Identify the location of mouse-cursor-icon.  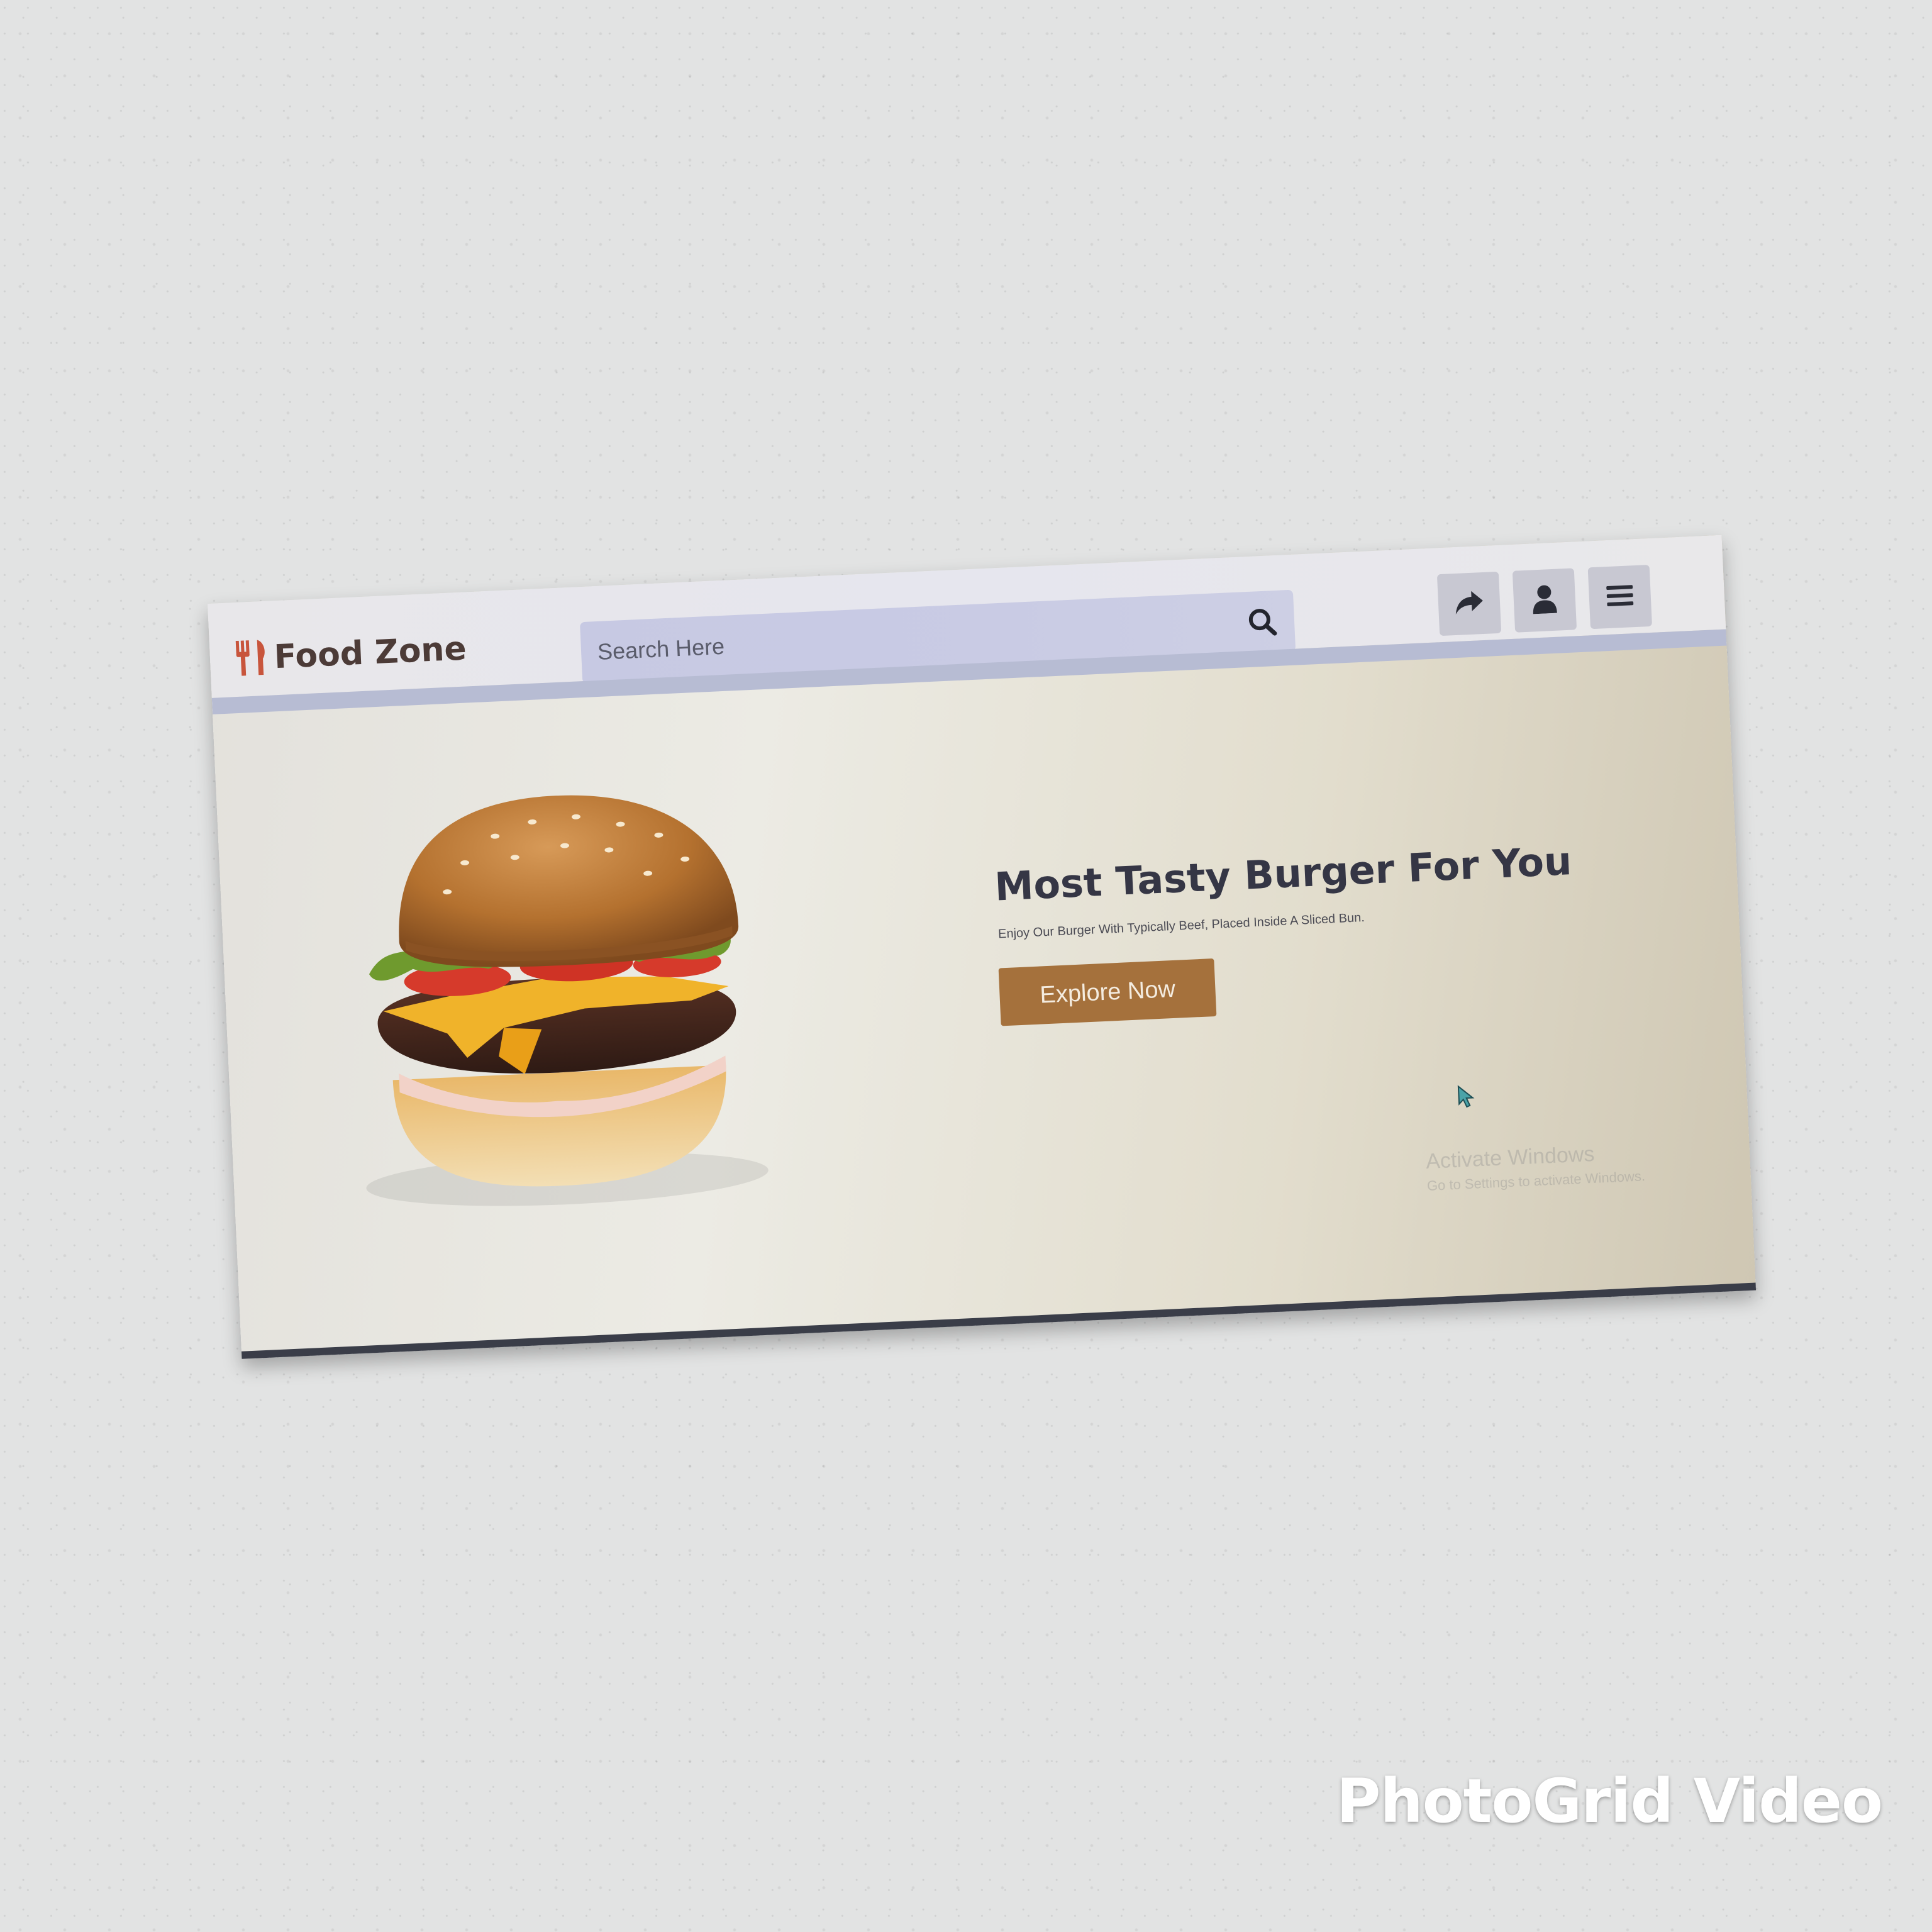
(1466, 1097).